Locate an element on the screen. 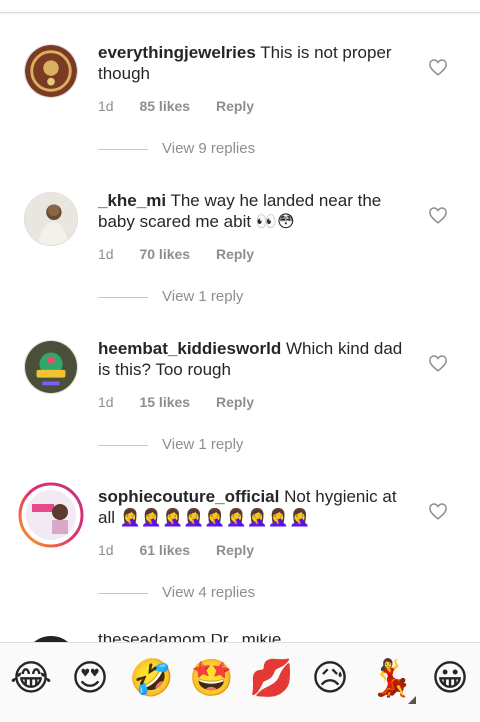  emoji-quick-bar: 😂 😍 🤣 🤩 💋 😥 💃 😀 is located at coordinates (240, 682).